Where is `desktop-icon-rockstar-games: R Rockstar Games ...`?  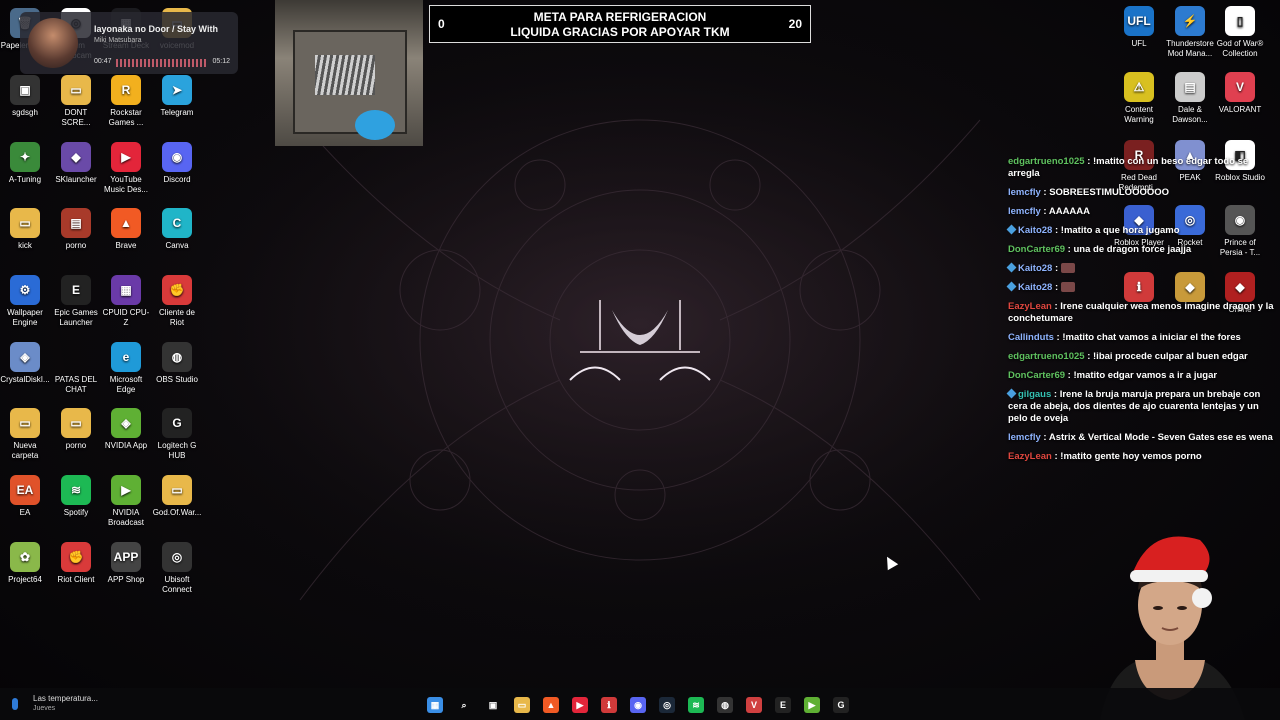 desktop-icon-rockstar-games: R Rockstar Games ... is located at coordinates (126, 101).